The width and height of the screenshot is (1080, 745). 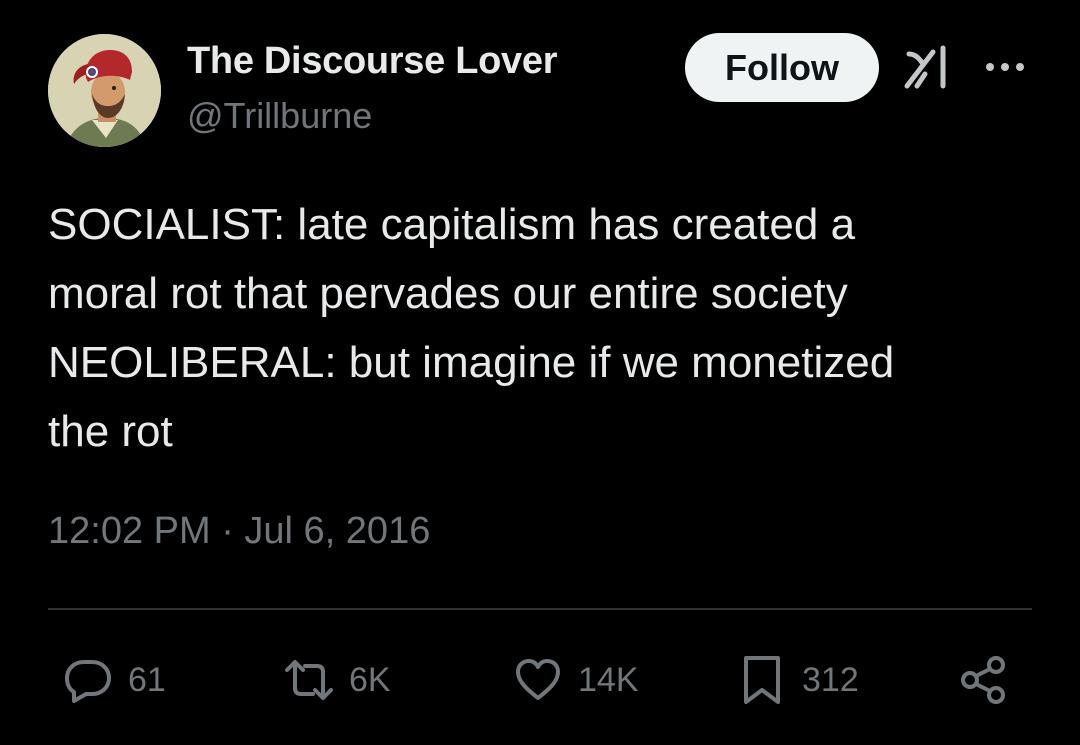 I want to click on bookmark-button: 312, so click(x=797, y=680).